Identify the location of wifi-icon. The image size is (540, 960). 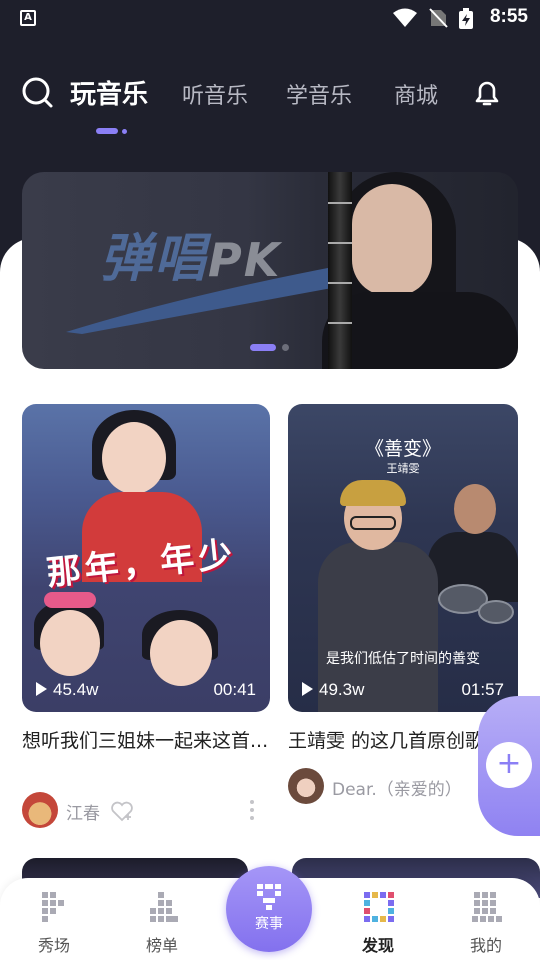
(405, 17).